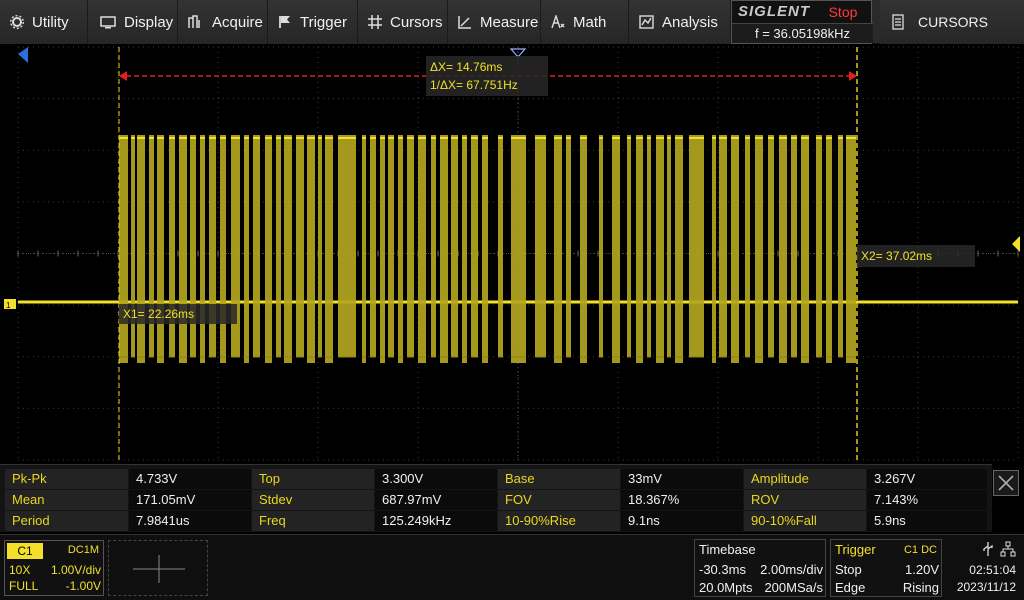 The image size is (1024, 600). I want to click on math-icon, so click(558, 22).